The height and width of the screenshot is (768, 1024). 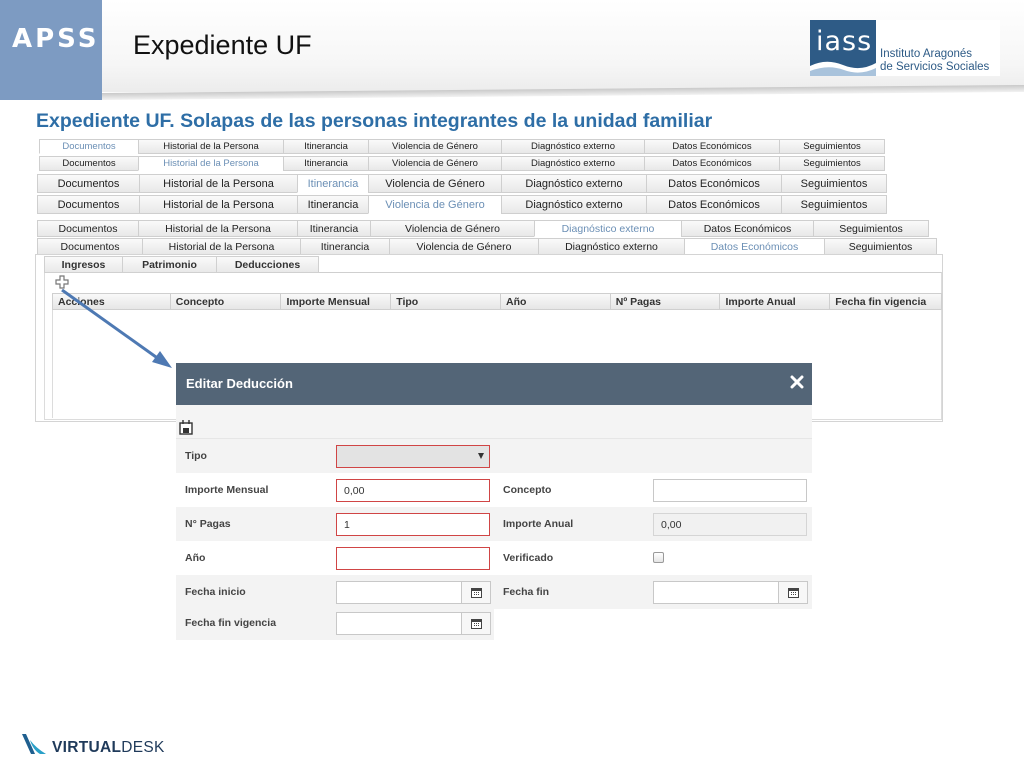 I want to click on importe-anual-input: 0,00, so click(x=730, y=524).